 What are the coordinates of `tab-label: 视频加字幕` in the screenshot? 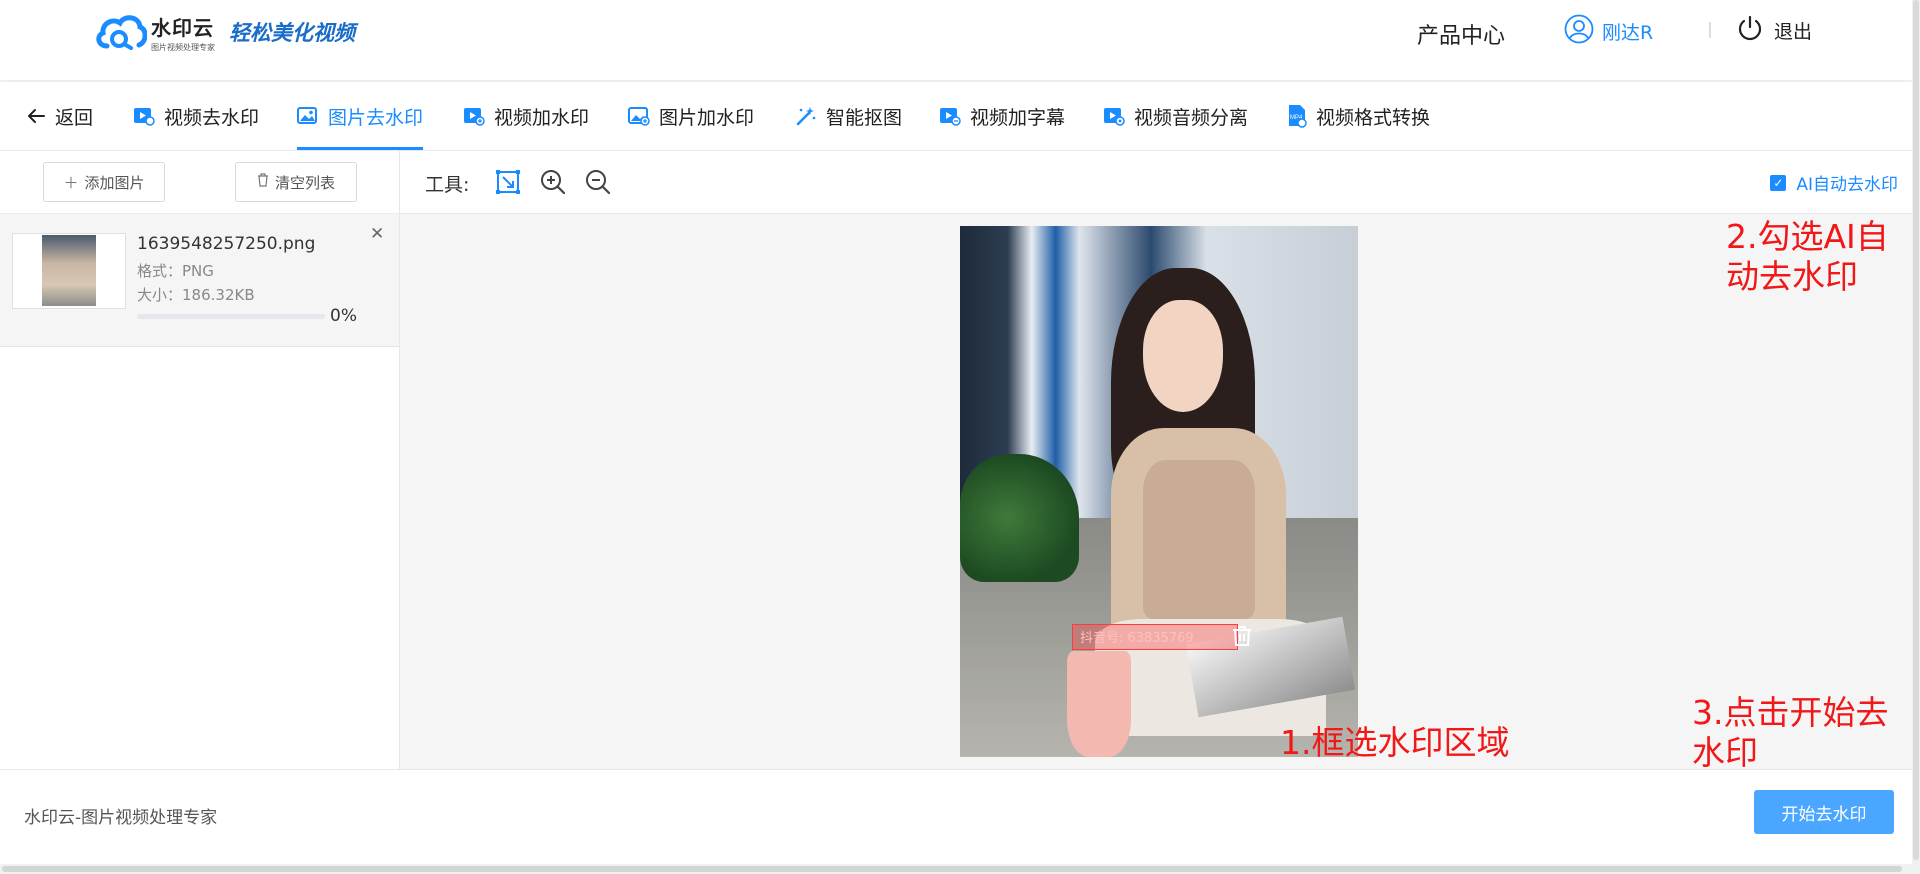 It's located at (1018, 117).